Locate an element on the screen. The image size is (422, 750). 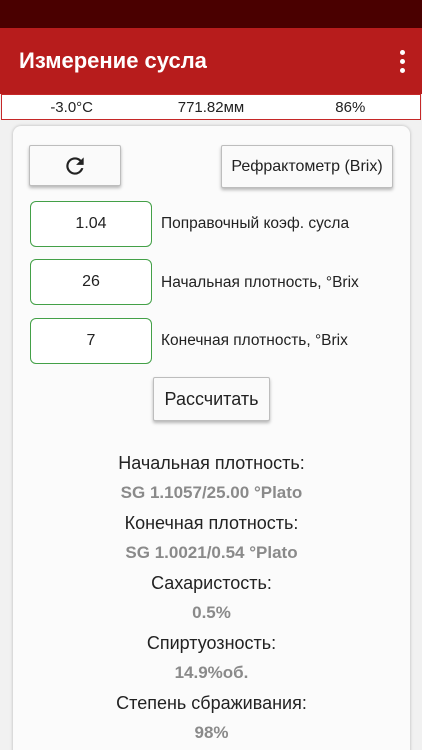
alcohol-content-value: 14.9%об. is located at coordinates (211, 672).